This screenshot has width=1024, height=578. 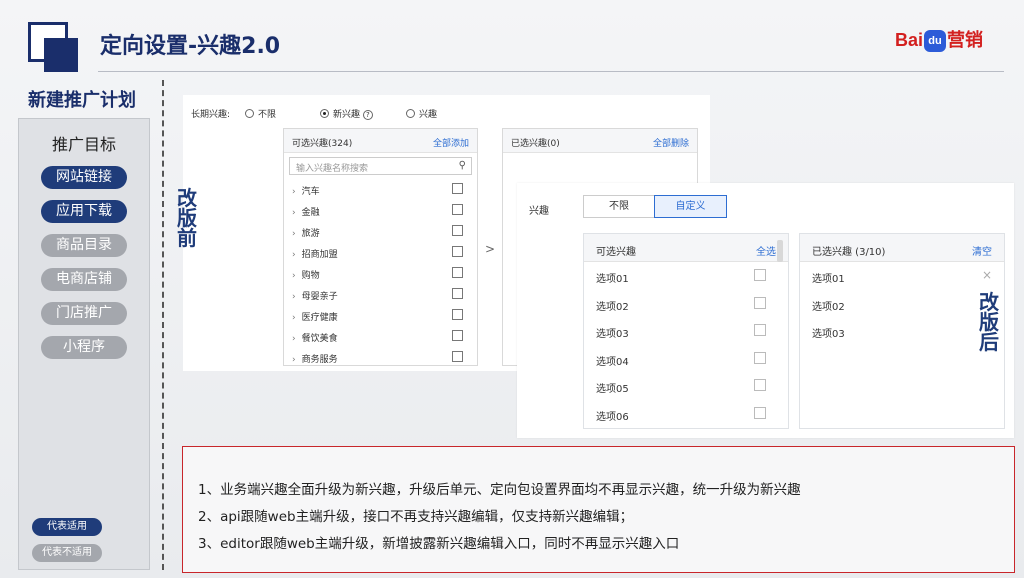 I want to click on list-item: › 母婴亲子, so click(x=380, y=294).